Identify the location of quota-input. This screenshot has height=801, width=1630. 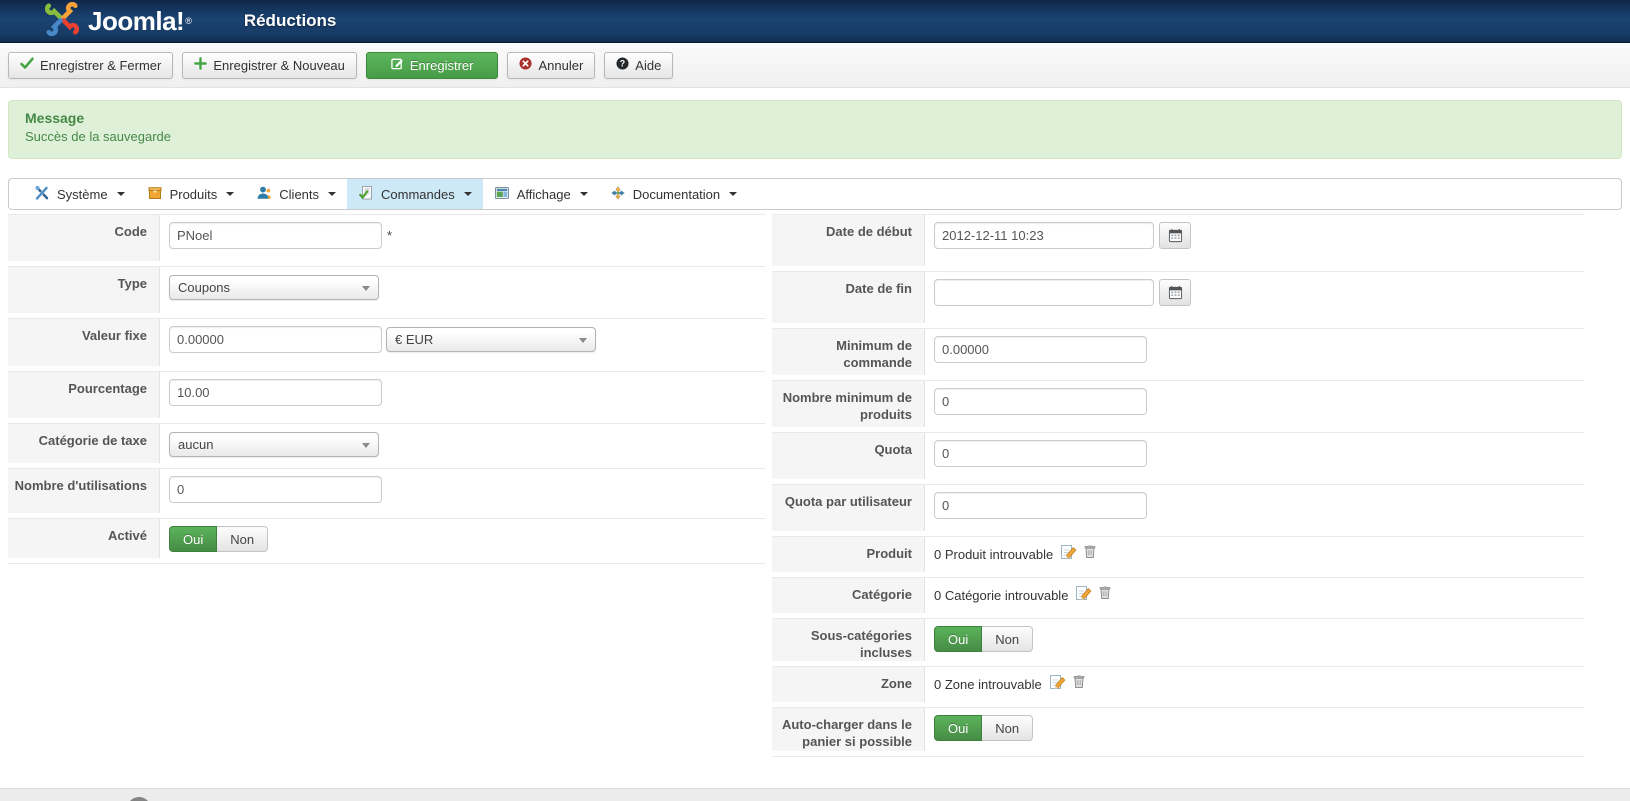
(1040, 453).